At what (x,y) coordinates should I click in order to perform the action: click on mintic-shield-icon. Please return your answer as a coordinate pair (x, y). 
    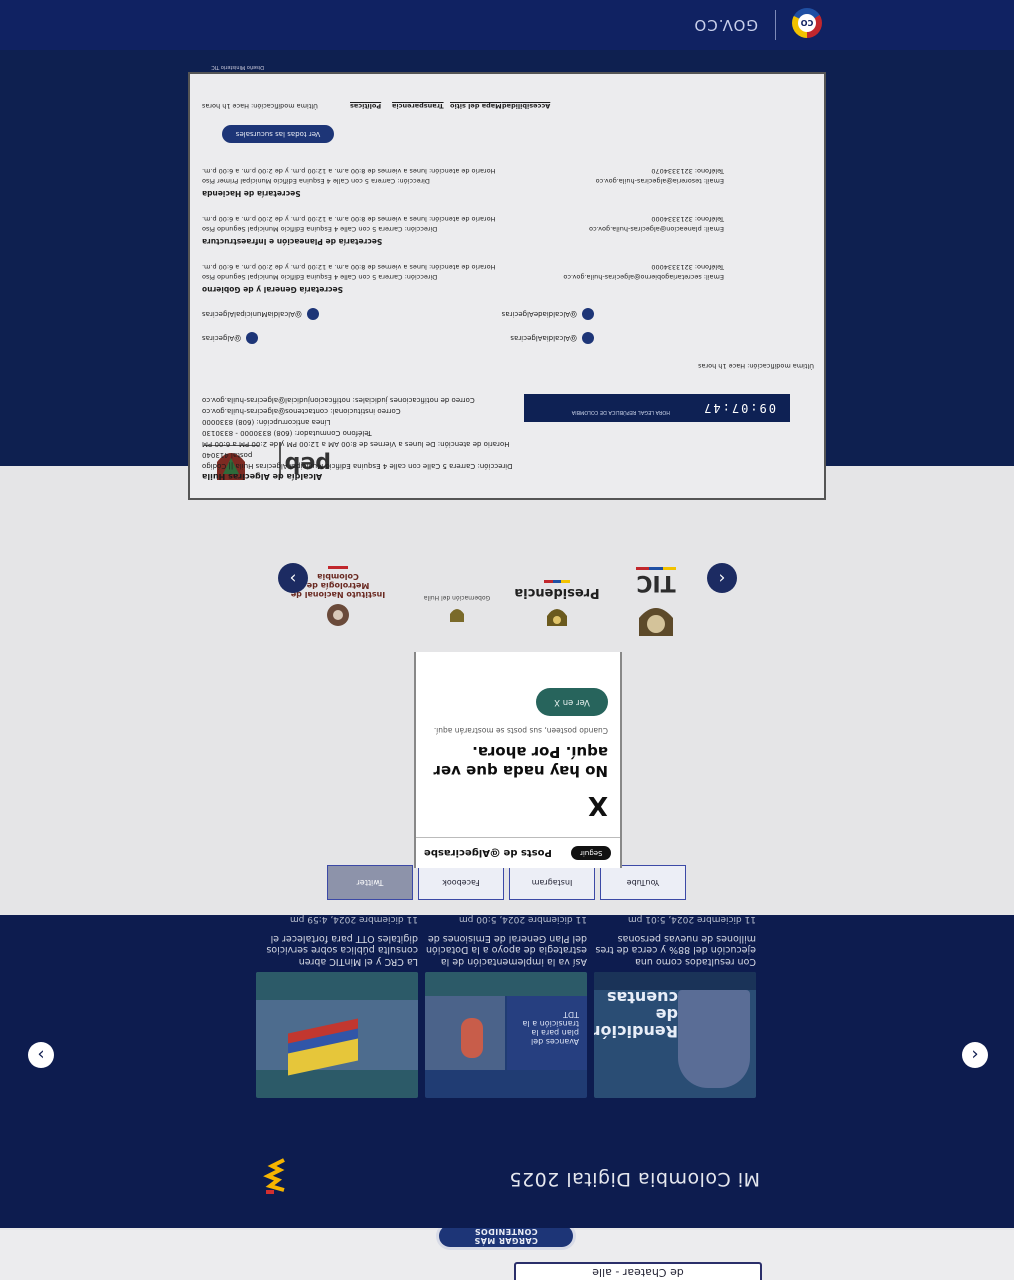
    Looking at the image, I should click on (656, 622).